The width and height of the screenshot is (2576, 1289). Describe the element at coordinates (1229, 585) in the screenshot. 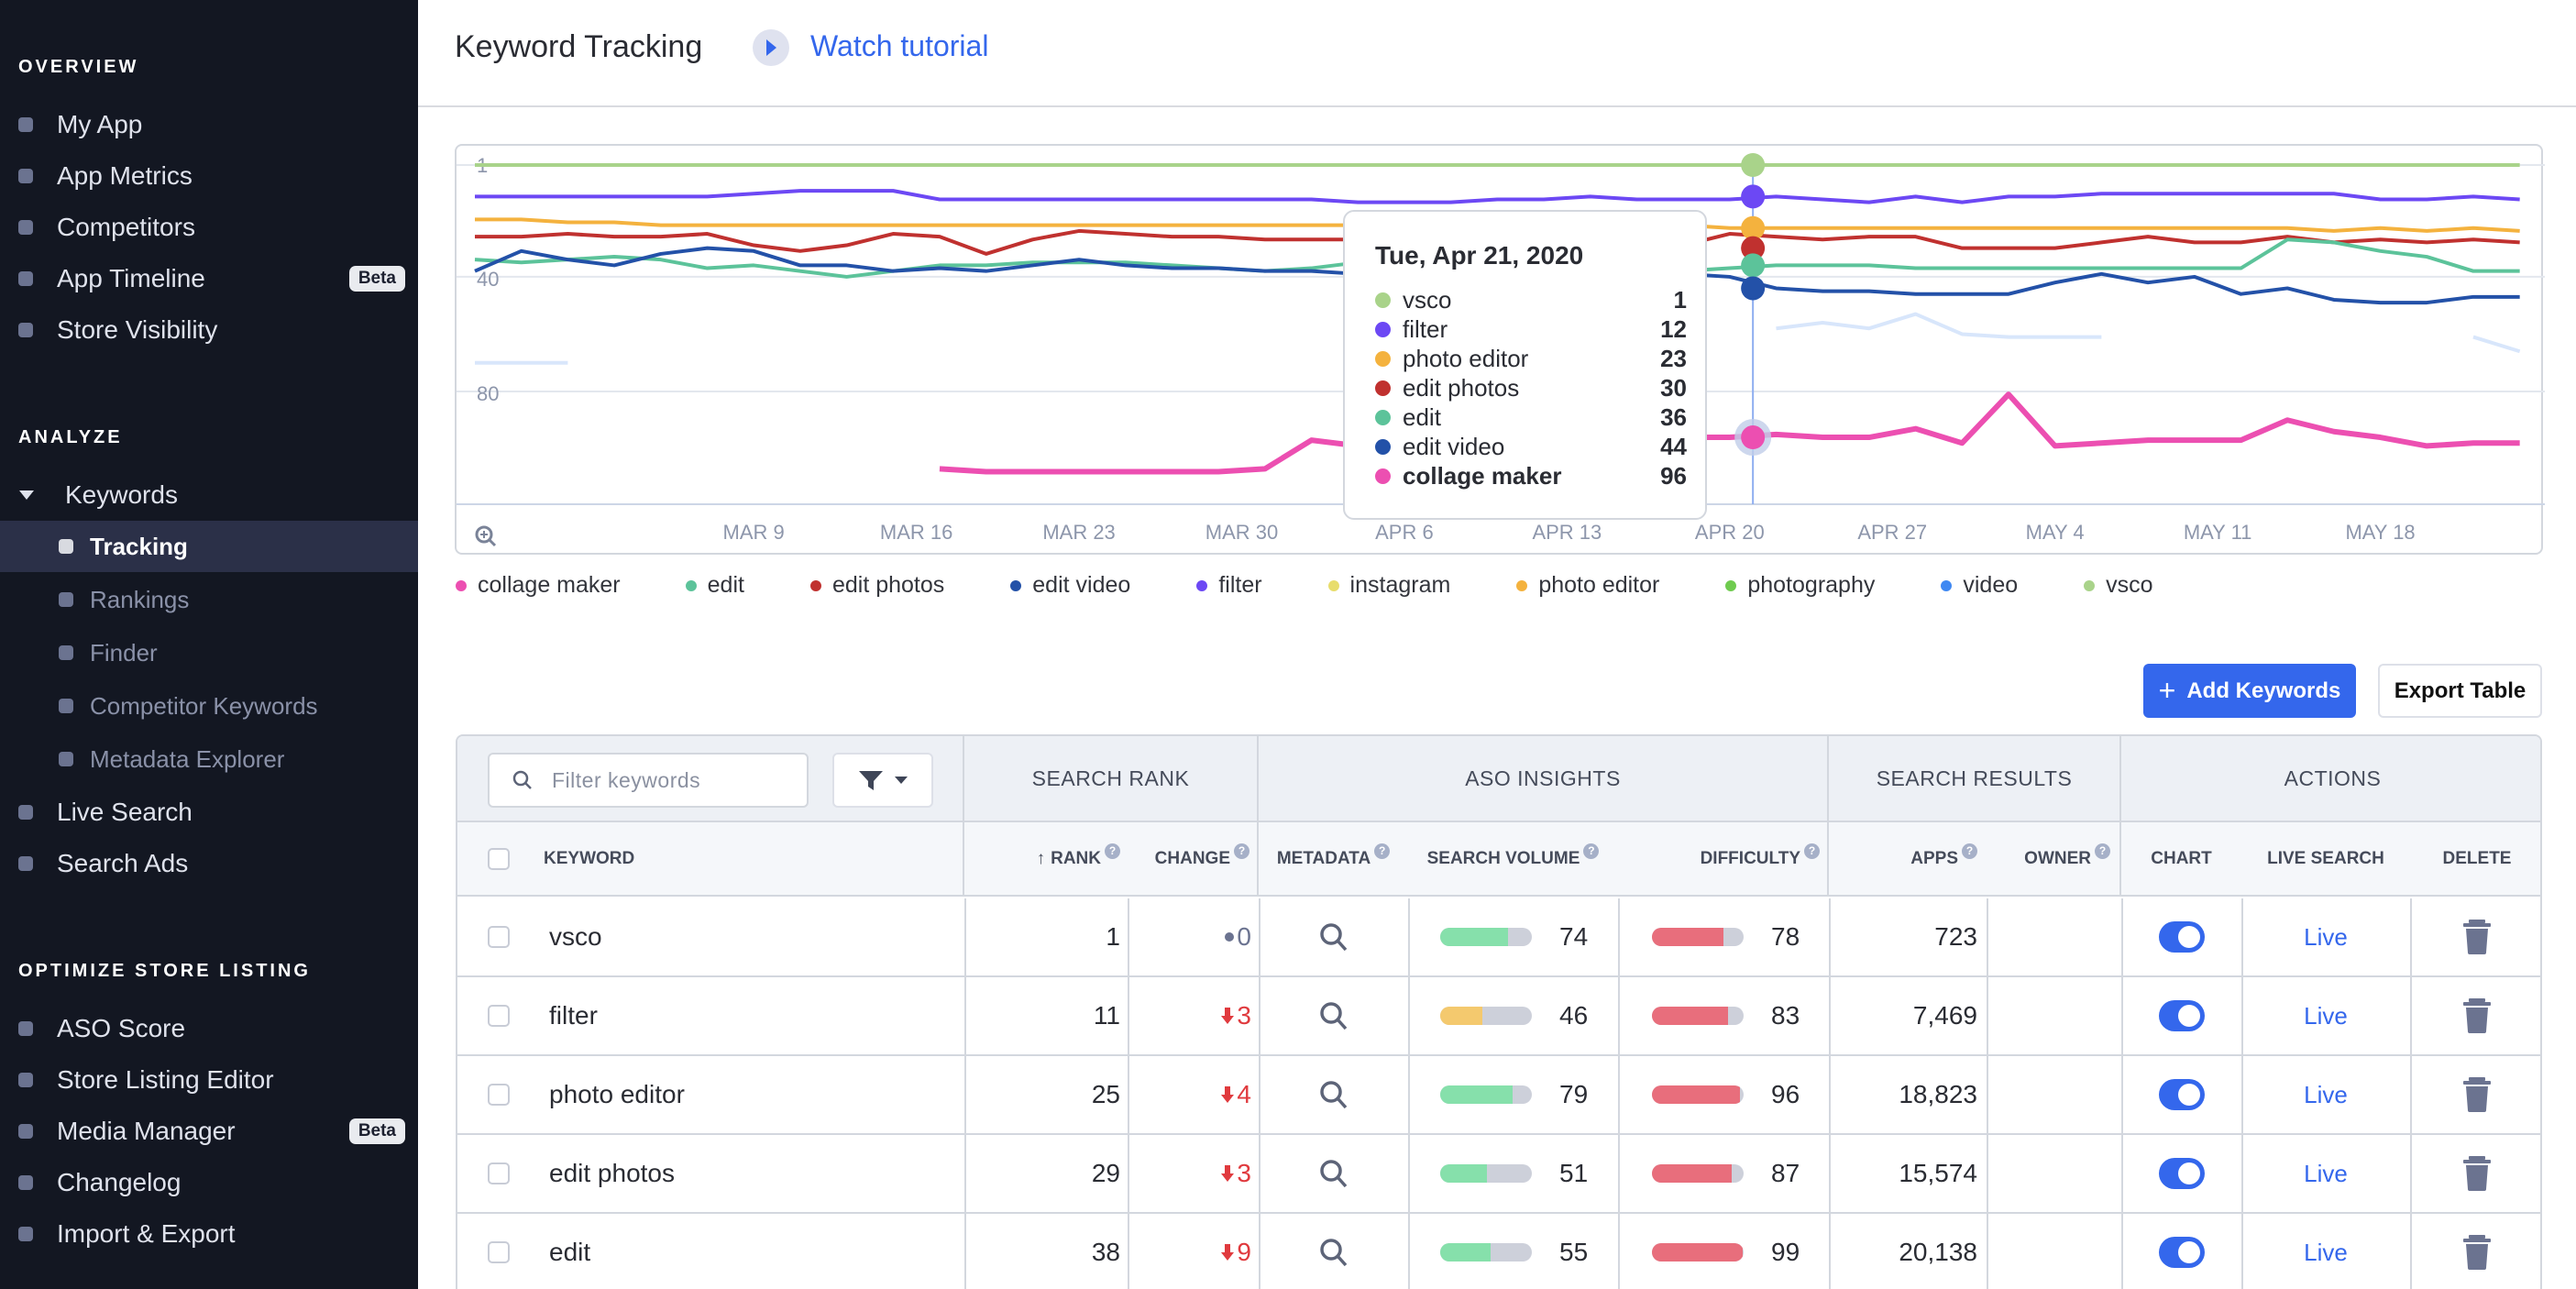

I see `legend-item: filter` at that location.